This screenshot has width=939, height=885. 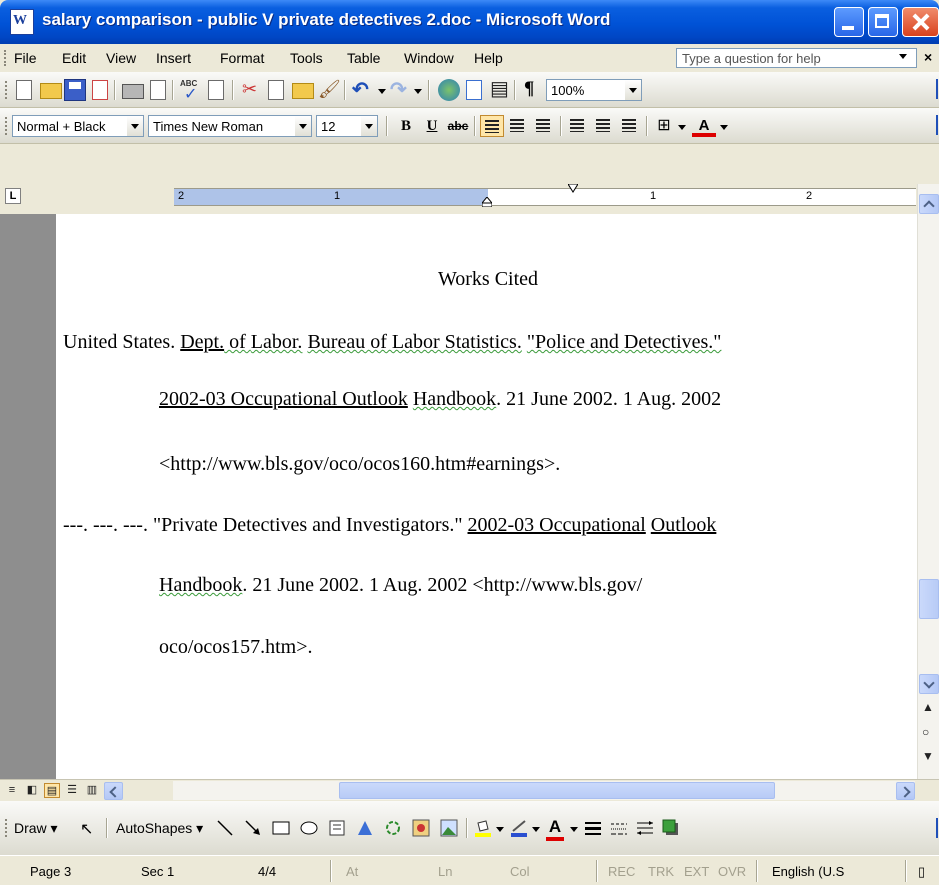 I want to click on numbering-button, so click(x=578, y=126).